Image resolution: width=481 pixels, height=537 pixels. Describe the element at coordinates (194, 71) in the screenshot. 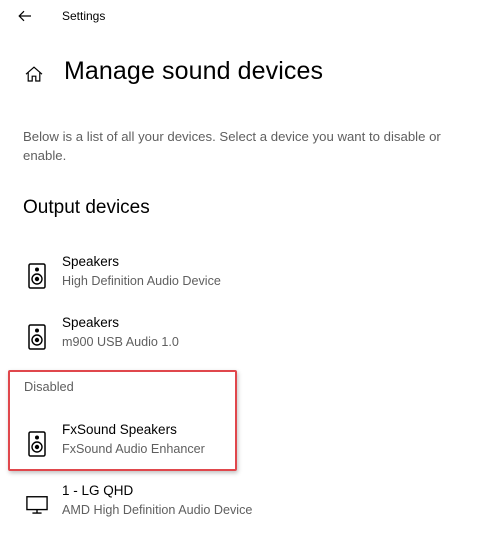

I see `page-title: Manage sound devices` at that location.